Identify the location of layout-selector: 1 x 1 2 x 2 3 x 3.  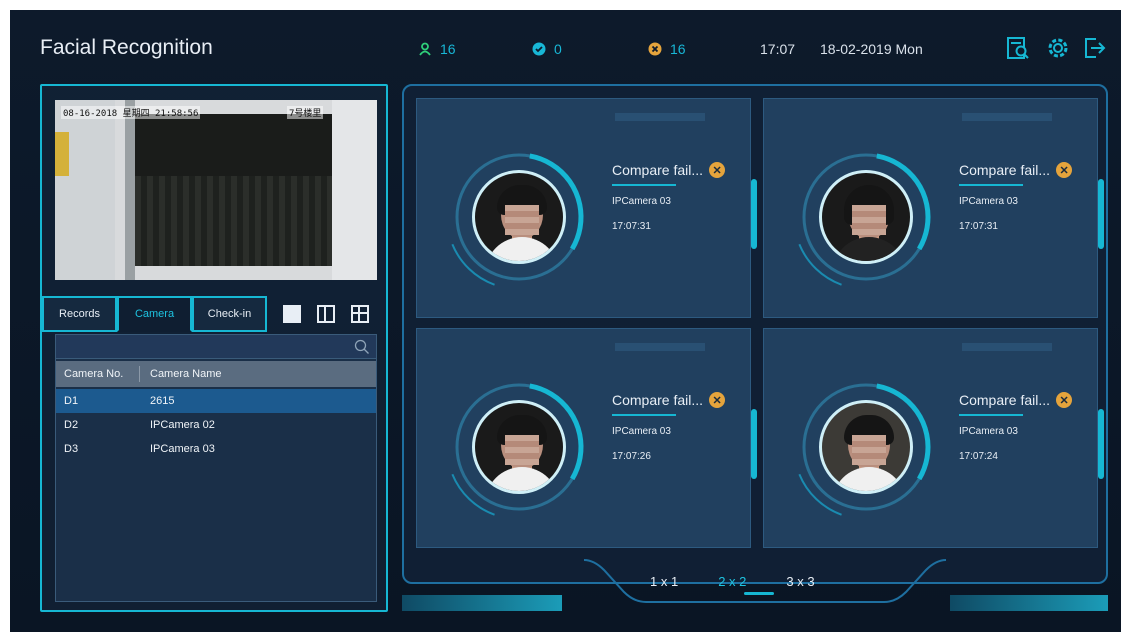
(732, 581).